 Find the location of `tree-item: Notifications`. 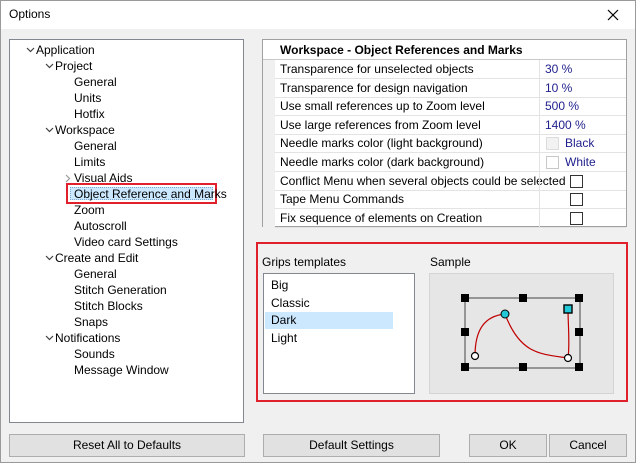

tree-item: Notifications is located at coordinates (126, 338).